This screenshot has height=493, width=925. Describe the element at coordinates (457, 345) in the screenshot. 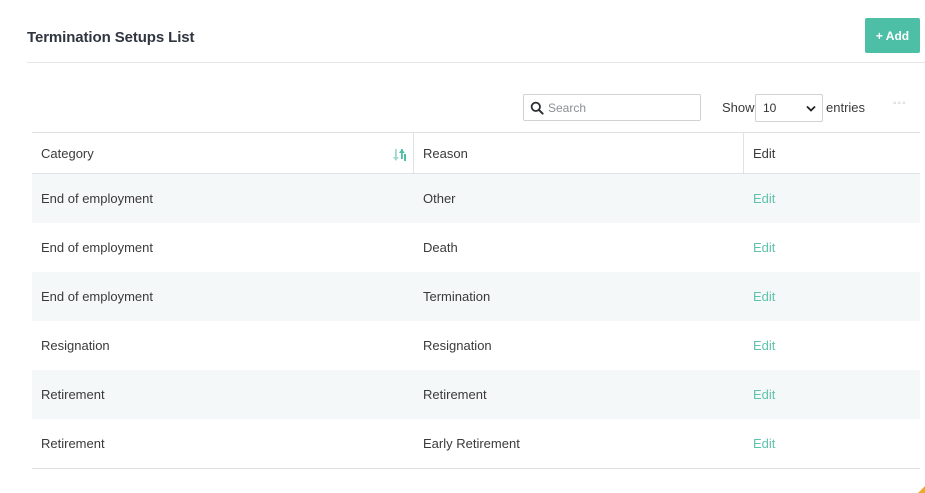

I see `cell-reason: Resignation` at that location.